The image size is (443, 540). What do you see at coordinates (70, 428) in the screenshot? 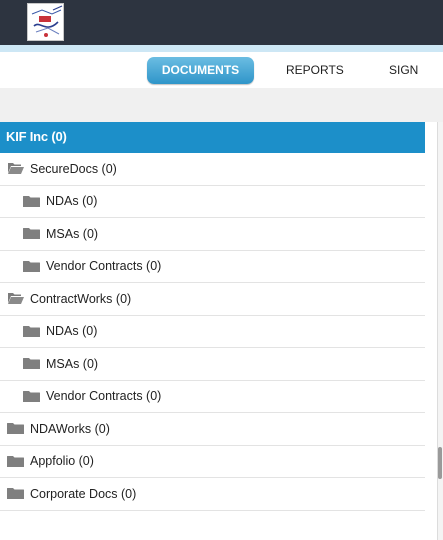
I see `tree-item-label: NDAWorks (0)` at bounding box center [70, 428].